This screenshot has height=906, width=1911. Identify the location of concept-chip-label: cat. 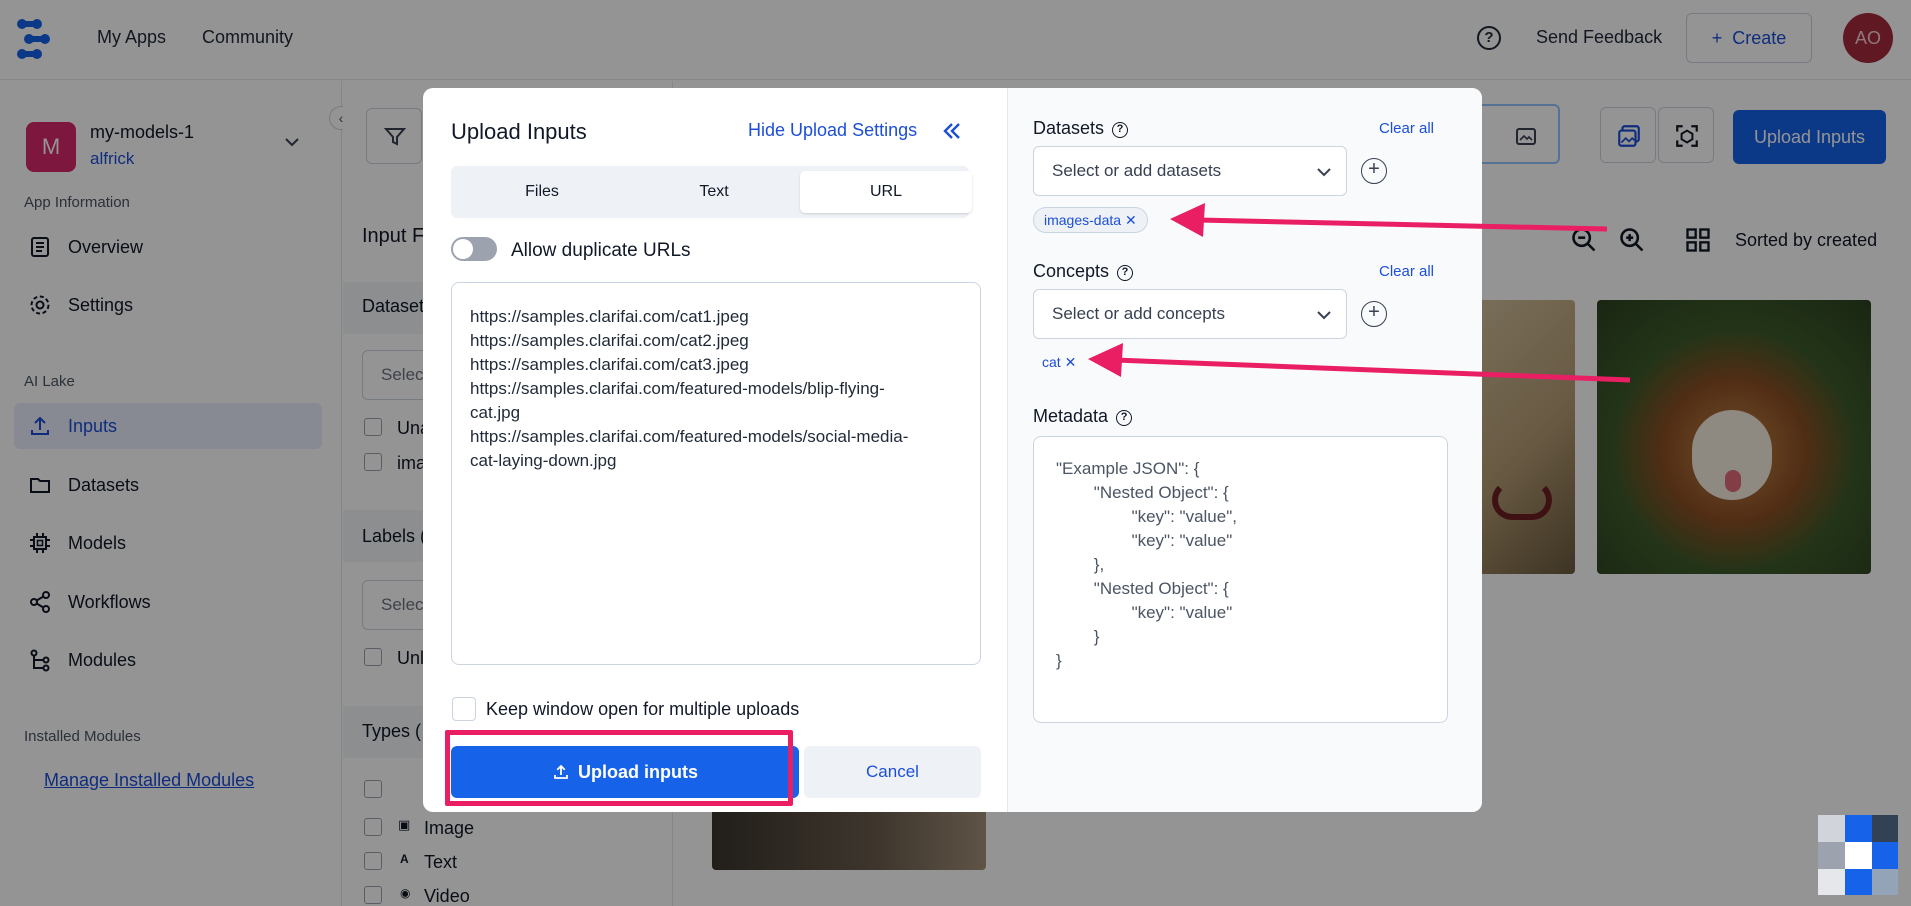
(1051, 362).